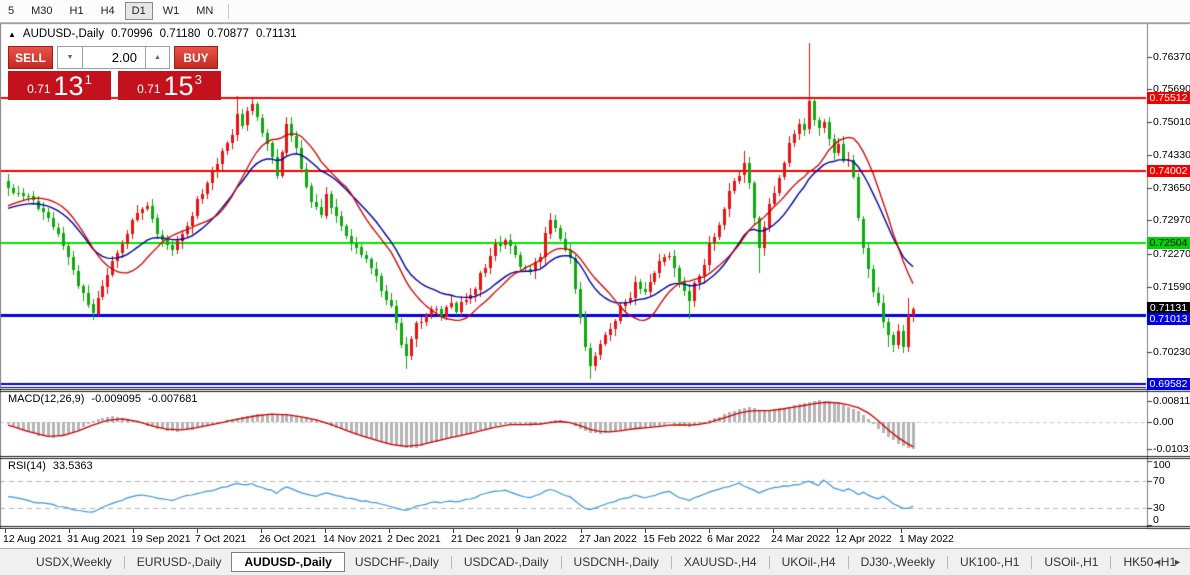 Image resolution: width=1190 pixels, height=575 pixels. Describe the element at coordinates (114, 73) in the screenshot. I see `one-click-trading-panel: SELL ▼ 2.00 ▲ BUY 0.71 13 1 0.71 15 3` at that location.